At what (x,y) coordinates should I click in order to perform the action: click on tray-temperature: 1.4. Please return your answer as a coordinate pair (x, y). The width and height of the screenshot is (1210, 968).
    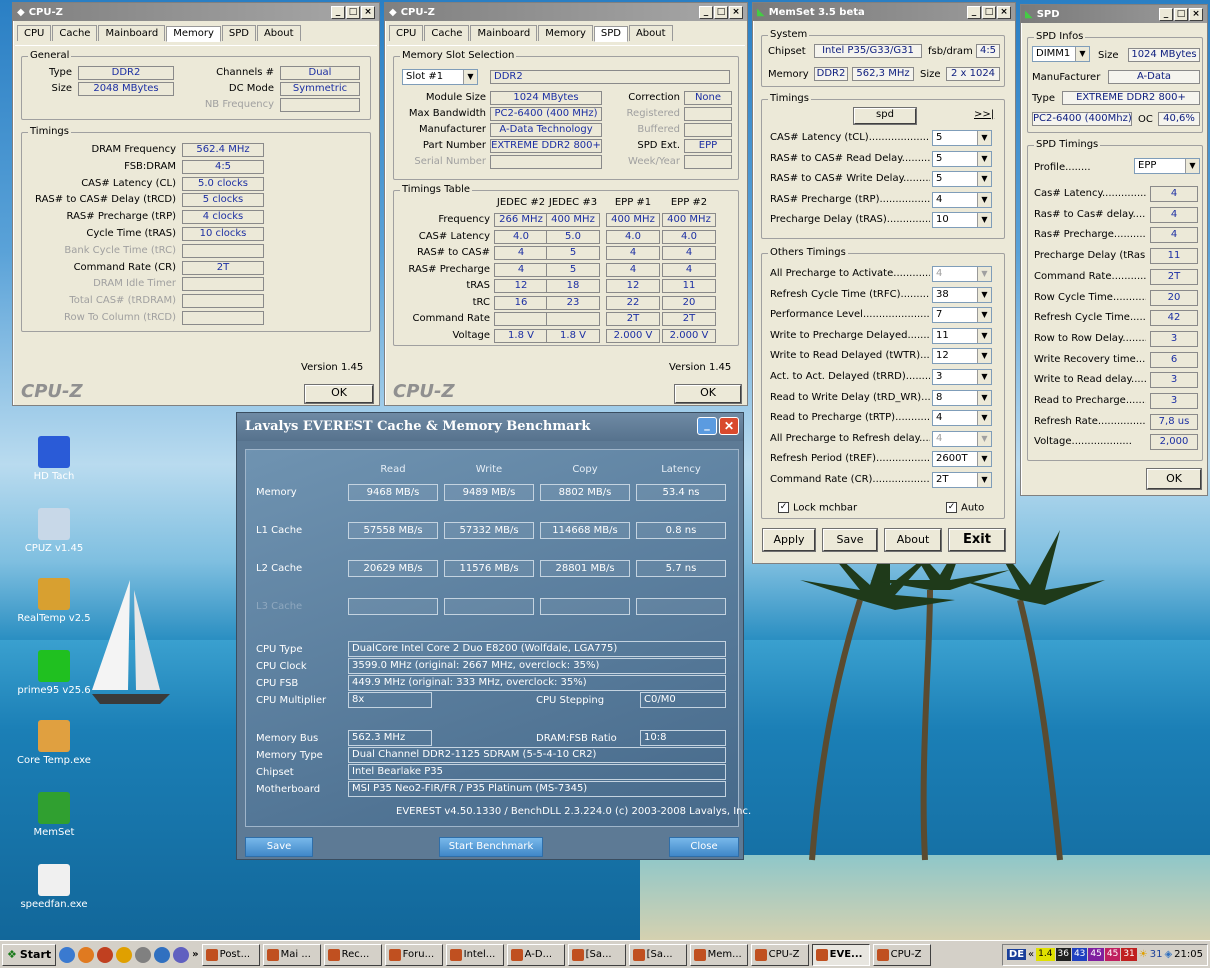
    Looking at the image, I should click on (1045, 954).